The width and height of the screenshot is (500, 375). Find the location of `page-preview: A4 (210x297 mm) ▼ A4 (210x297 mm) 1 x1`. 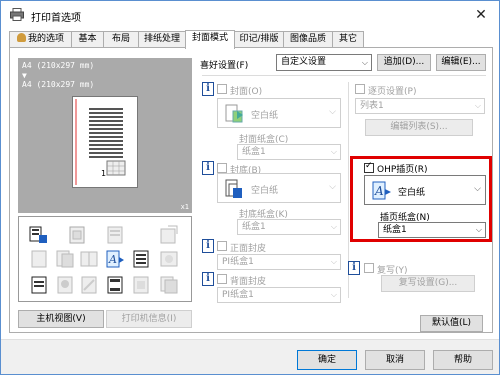

page-preview: A4 (210x297 mm) ▼ A4 (210x297 mm) 1 x1 is located at coordinates (105, 135).